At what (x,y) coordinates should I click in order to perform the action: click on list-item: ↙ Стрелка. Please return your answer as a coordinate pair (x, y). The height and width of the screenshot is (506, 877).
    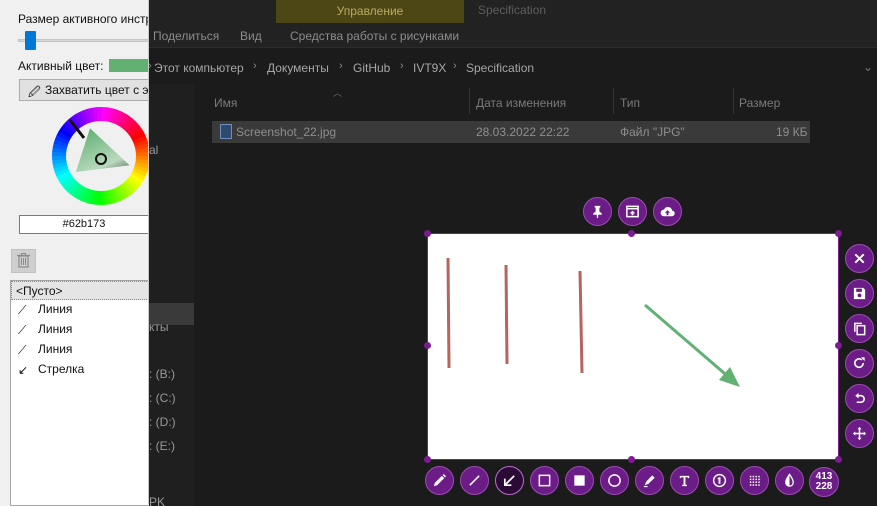
    Looking at the image, I should click on (79, 369).